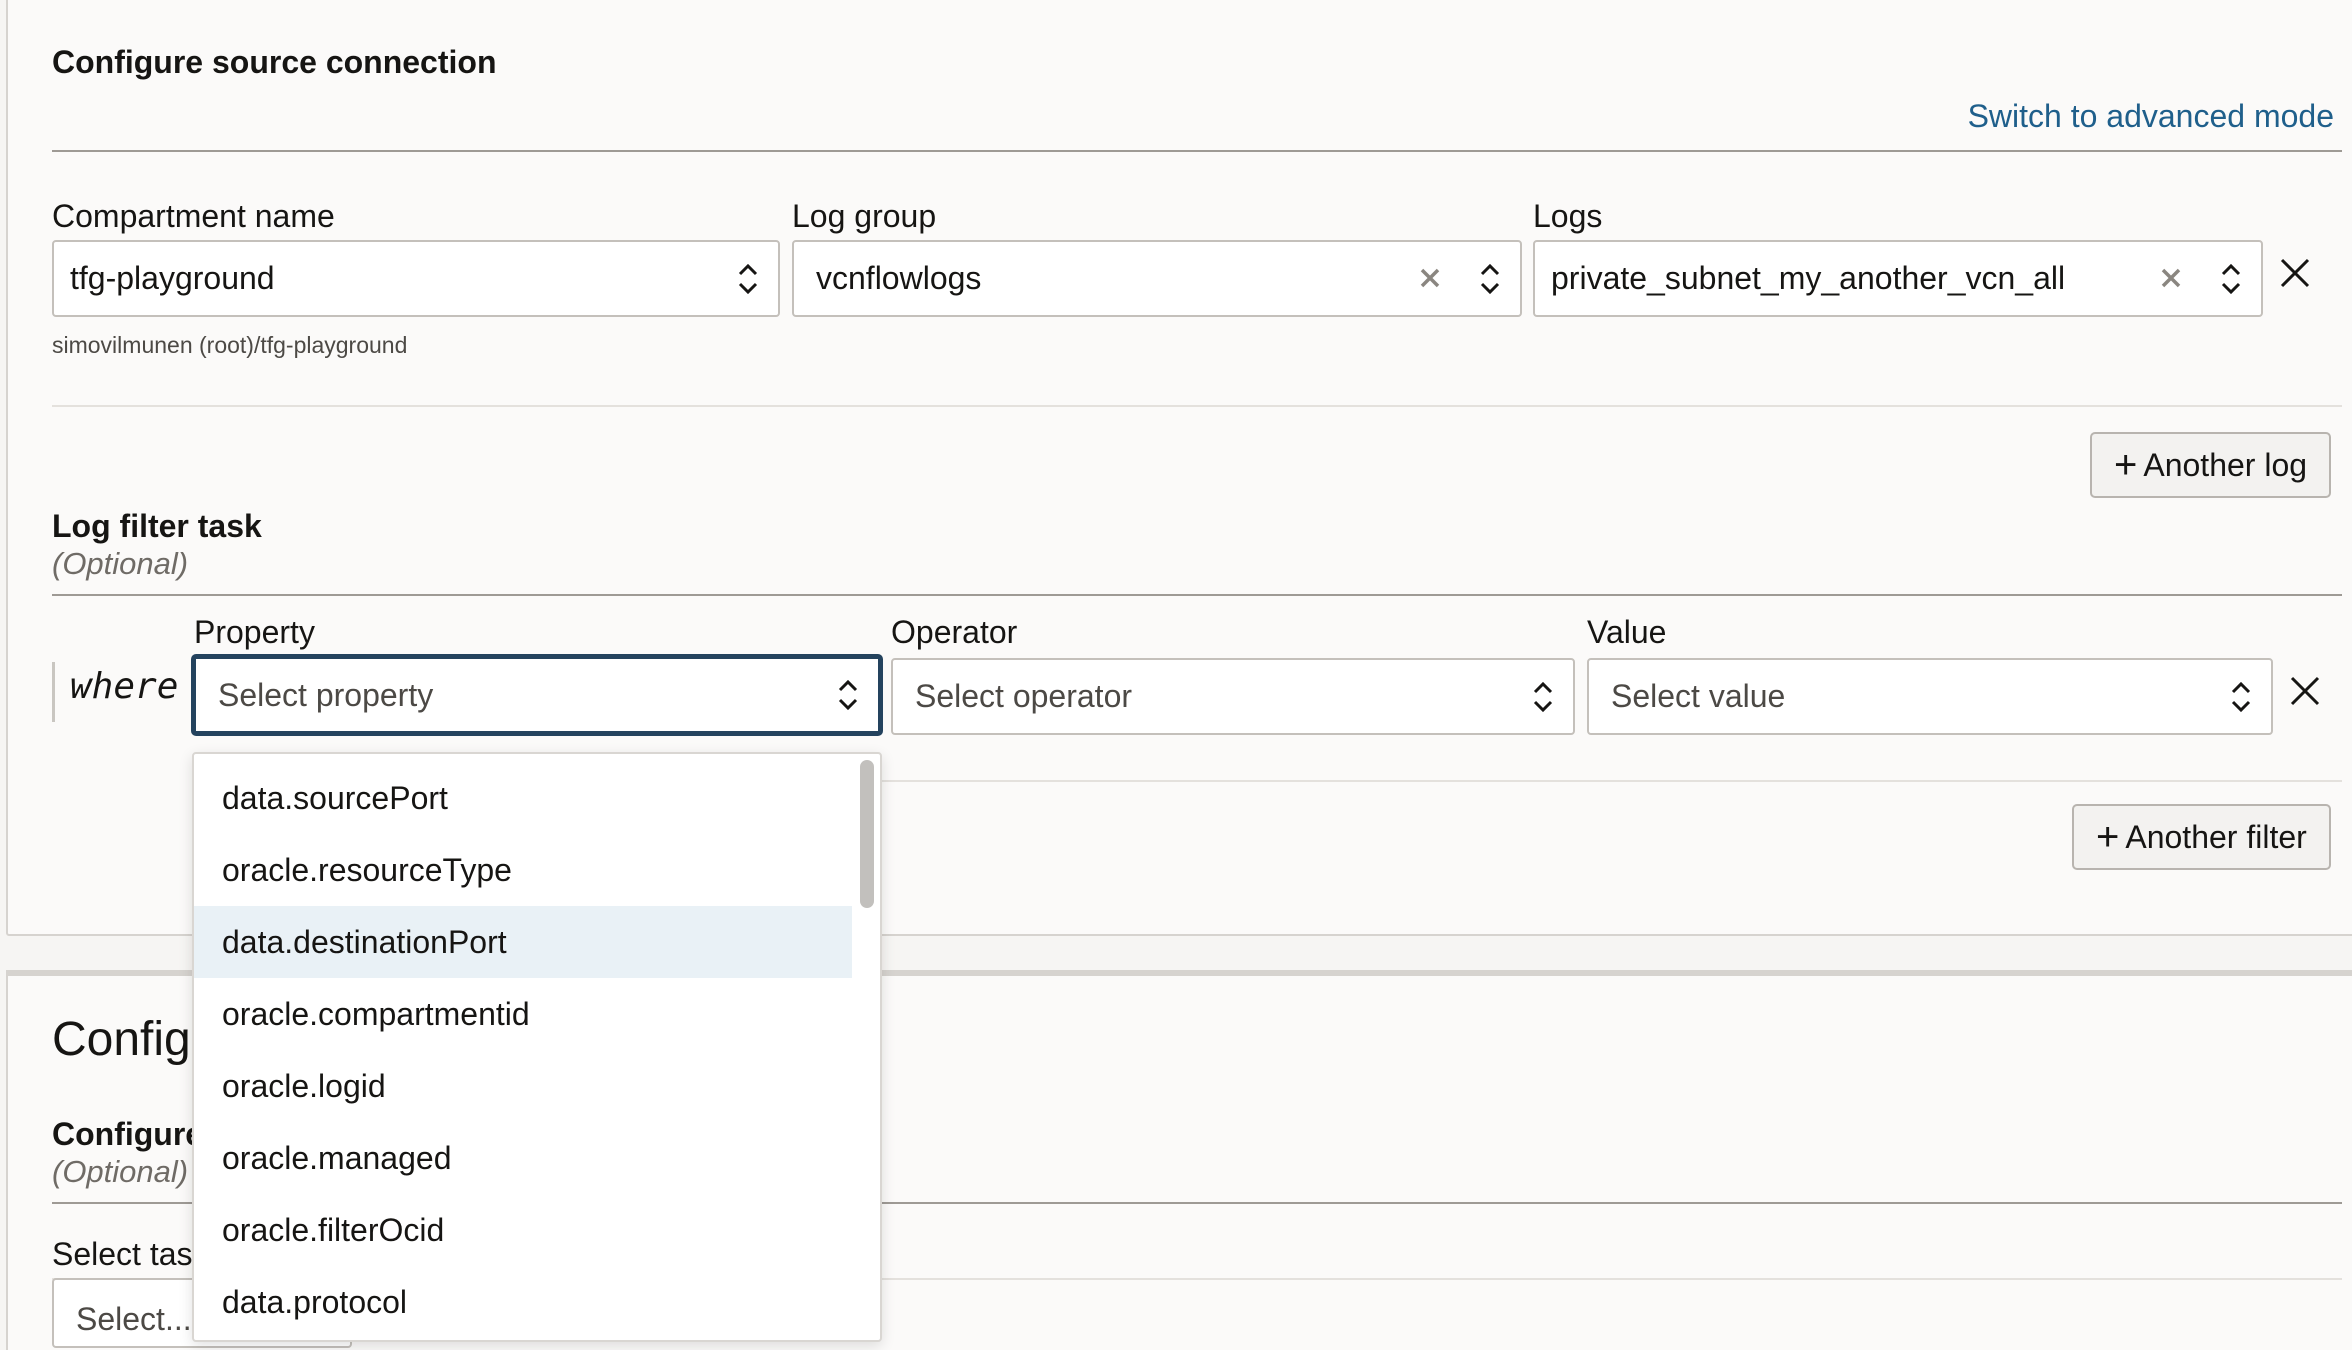 This screenshot has height=1350, width=2352. Describe the element at coordinates (523, 1014) in the screenshot. I see `dropdown-option: oracle.compartmentid` at that location.